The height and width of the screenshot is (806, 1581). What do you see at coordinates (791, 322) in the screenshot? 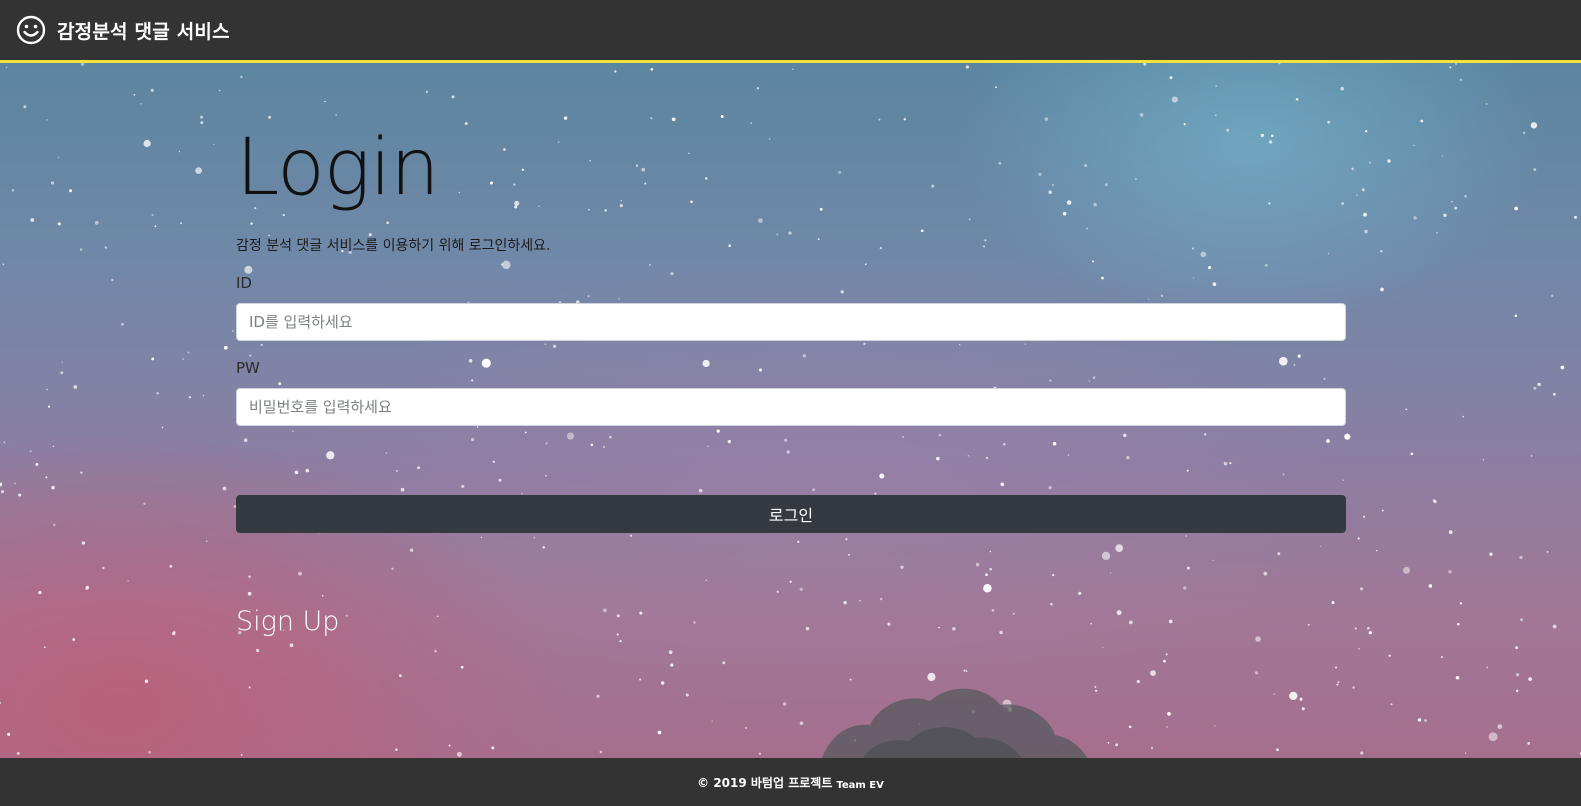
I see `id-input` at bounding box center [791, 322].